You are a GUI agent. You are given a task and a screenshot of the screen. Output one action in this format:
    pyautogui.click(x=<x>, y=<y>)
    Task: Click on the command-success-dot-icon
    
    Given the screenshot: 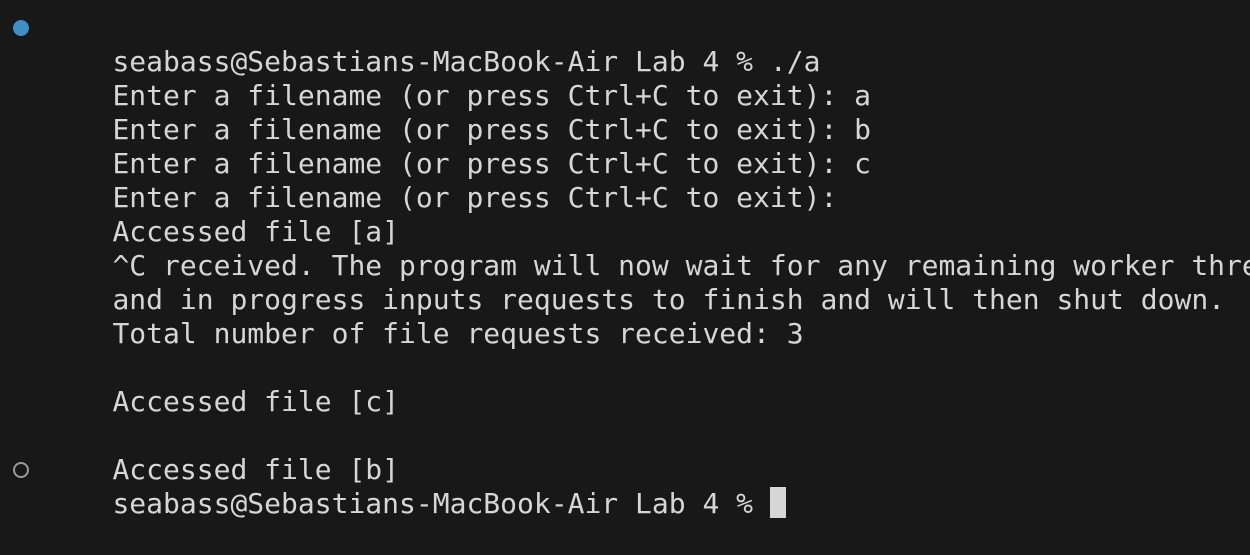 What is the action you would take?
    pyautogui.click(x=21, y=28)
    